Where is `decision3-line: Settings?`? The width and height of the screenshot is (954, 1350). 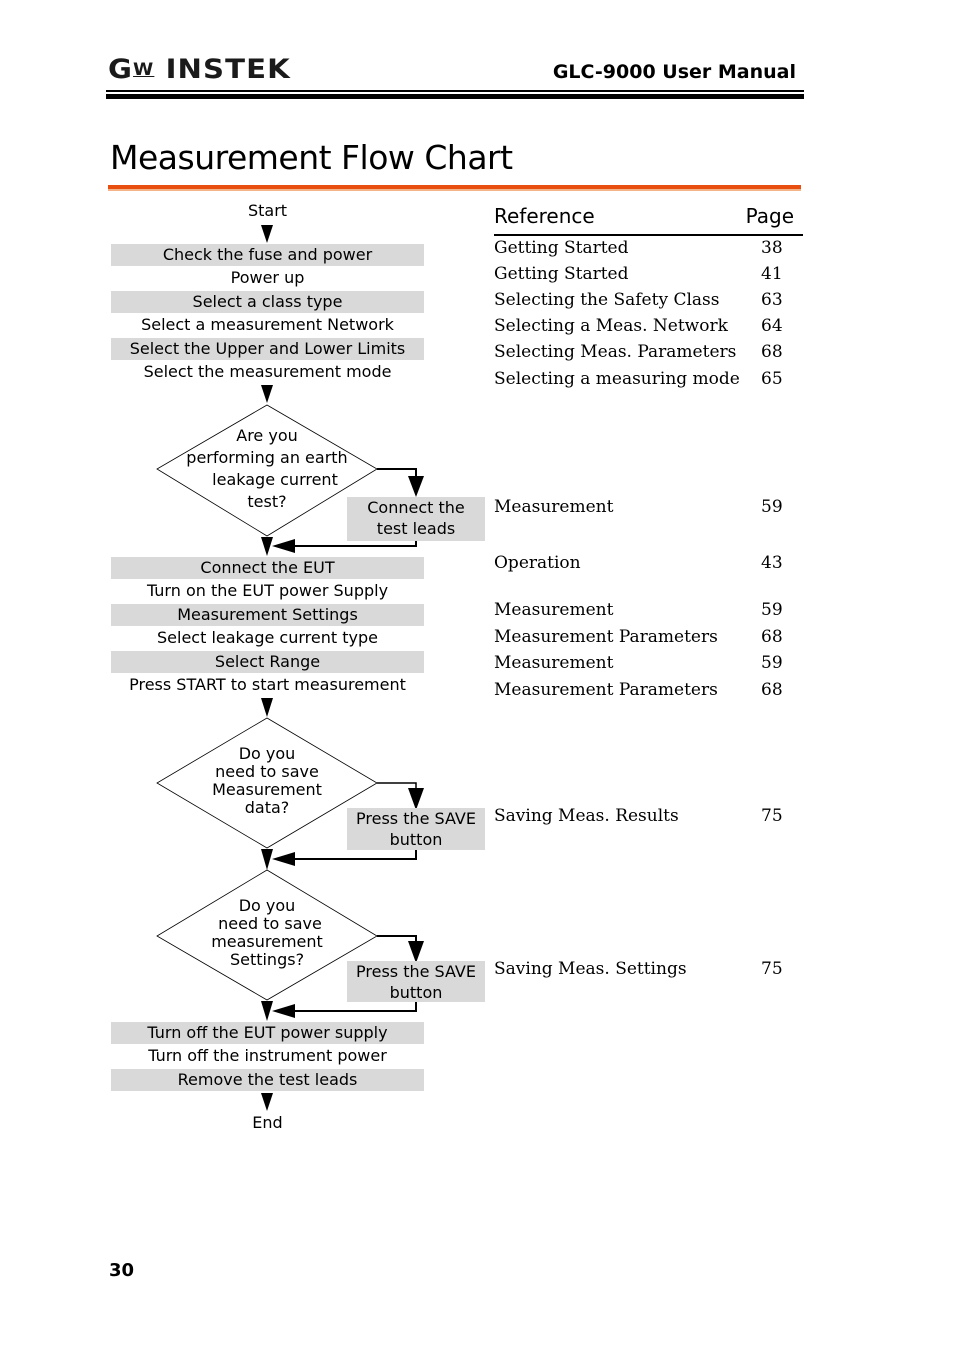 decision3-line: Settings? is located at coordinates (267, 959).